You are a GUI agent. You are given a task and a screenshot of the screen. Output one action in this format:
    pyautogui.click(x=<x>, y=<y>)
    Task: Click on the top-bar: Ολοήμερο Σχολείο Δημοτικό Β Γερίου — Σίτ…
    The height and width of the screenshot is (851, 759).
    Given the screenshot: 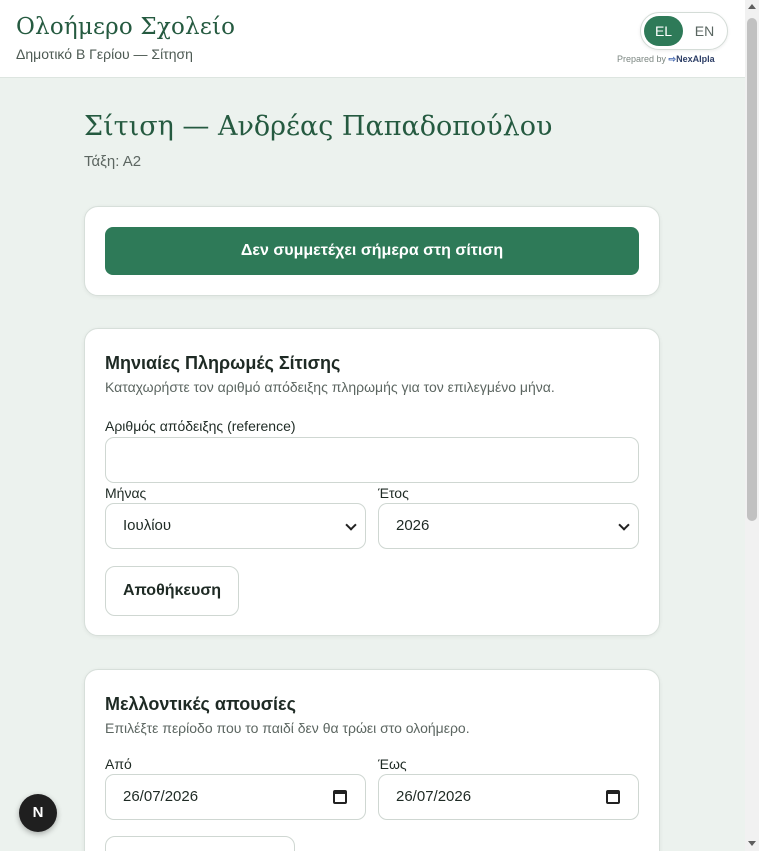 What is the action you would take?
    pyautogui.click(x=372, y=39)
    